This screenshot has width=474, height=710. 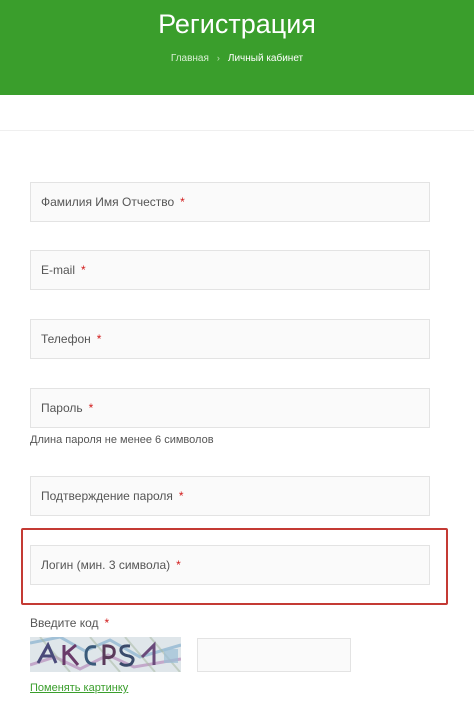 I want to click on captcha-input, so click(x=274, y=655).